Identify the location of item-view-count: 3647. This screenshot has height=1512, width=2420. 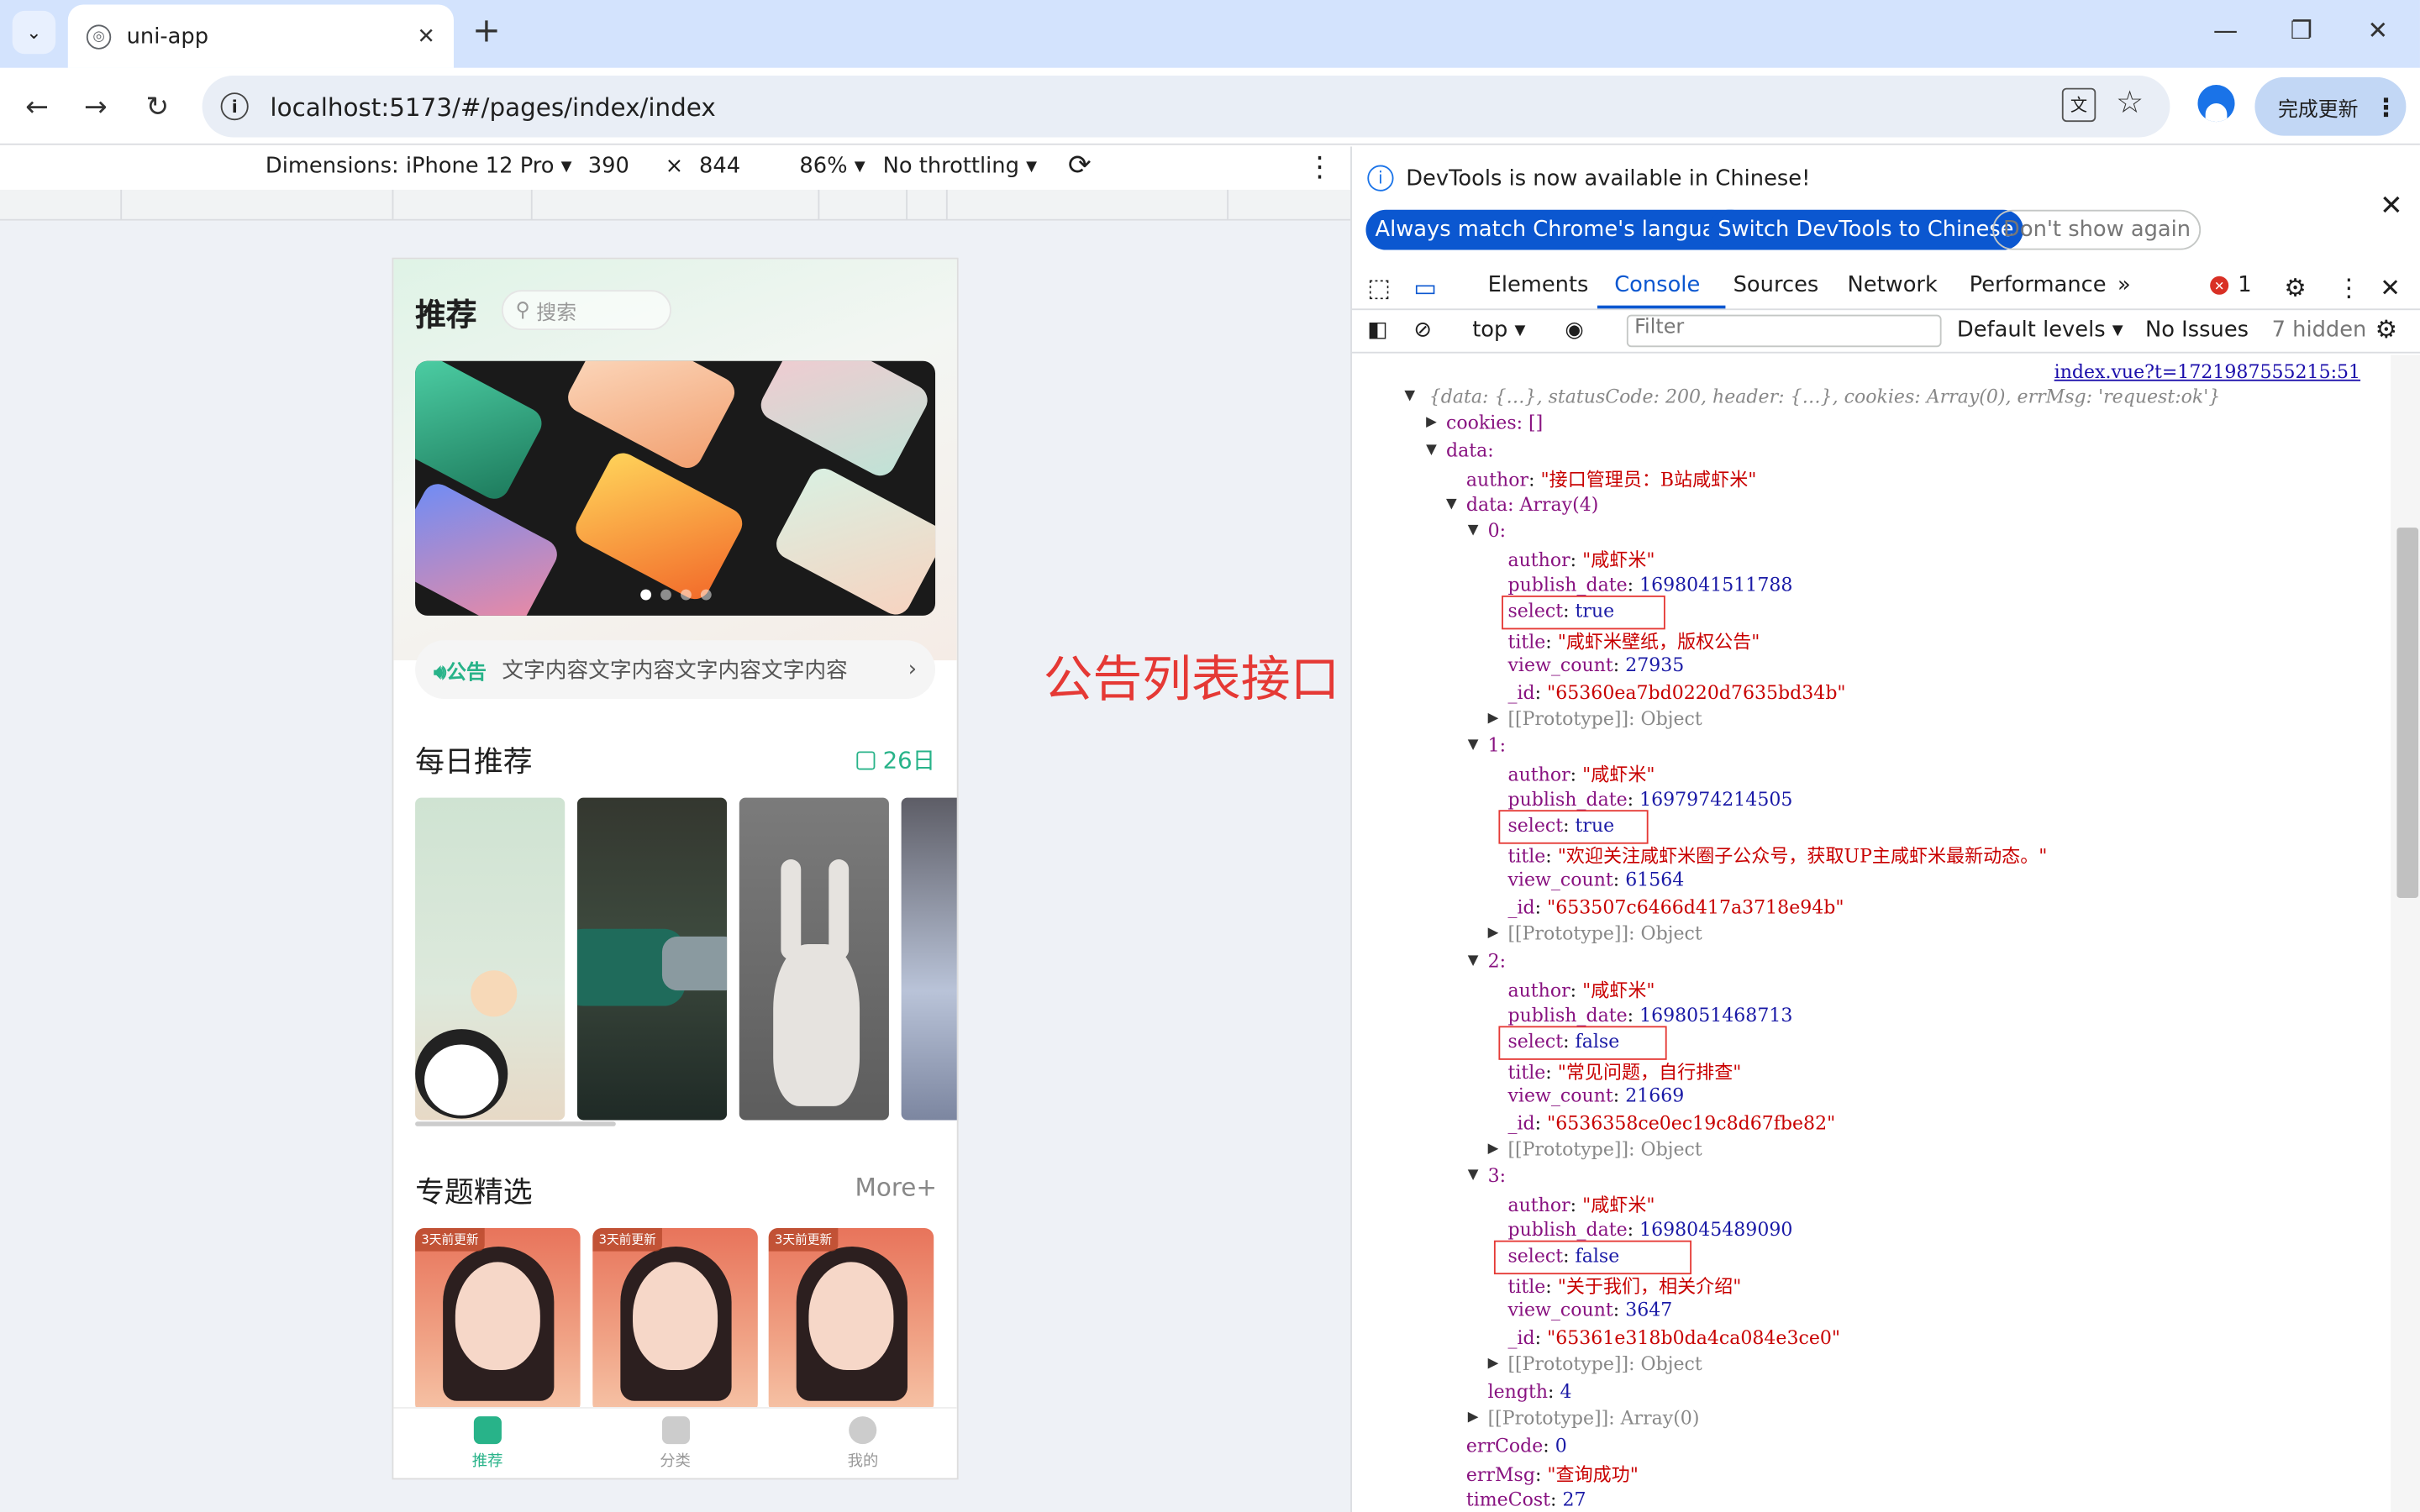
(1649, 1310).